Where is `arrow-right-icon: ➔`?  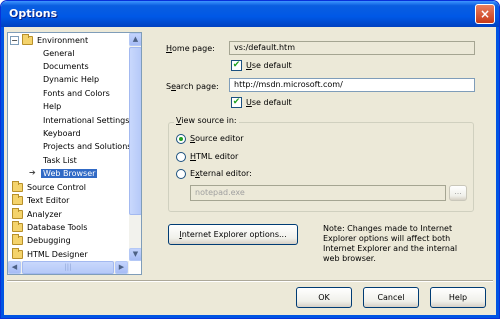
arrow-right-icon: ➔ is located at coordinates (32, 172).